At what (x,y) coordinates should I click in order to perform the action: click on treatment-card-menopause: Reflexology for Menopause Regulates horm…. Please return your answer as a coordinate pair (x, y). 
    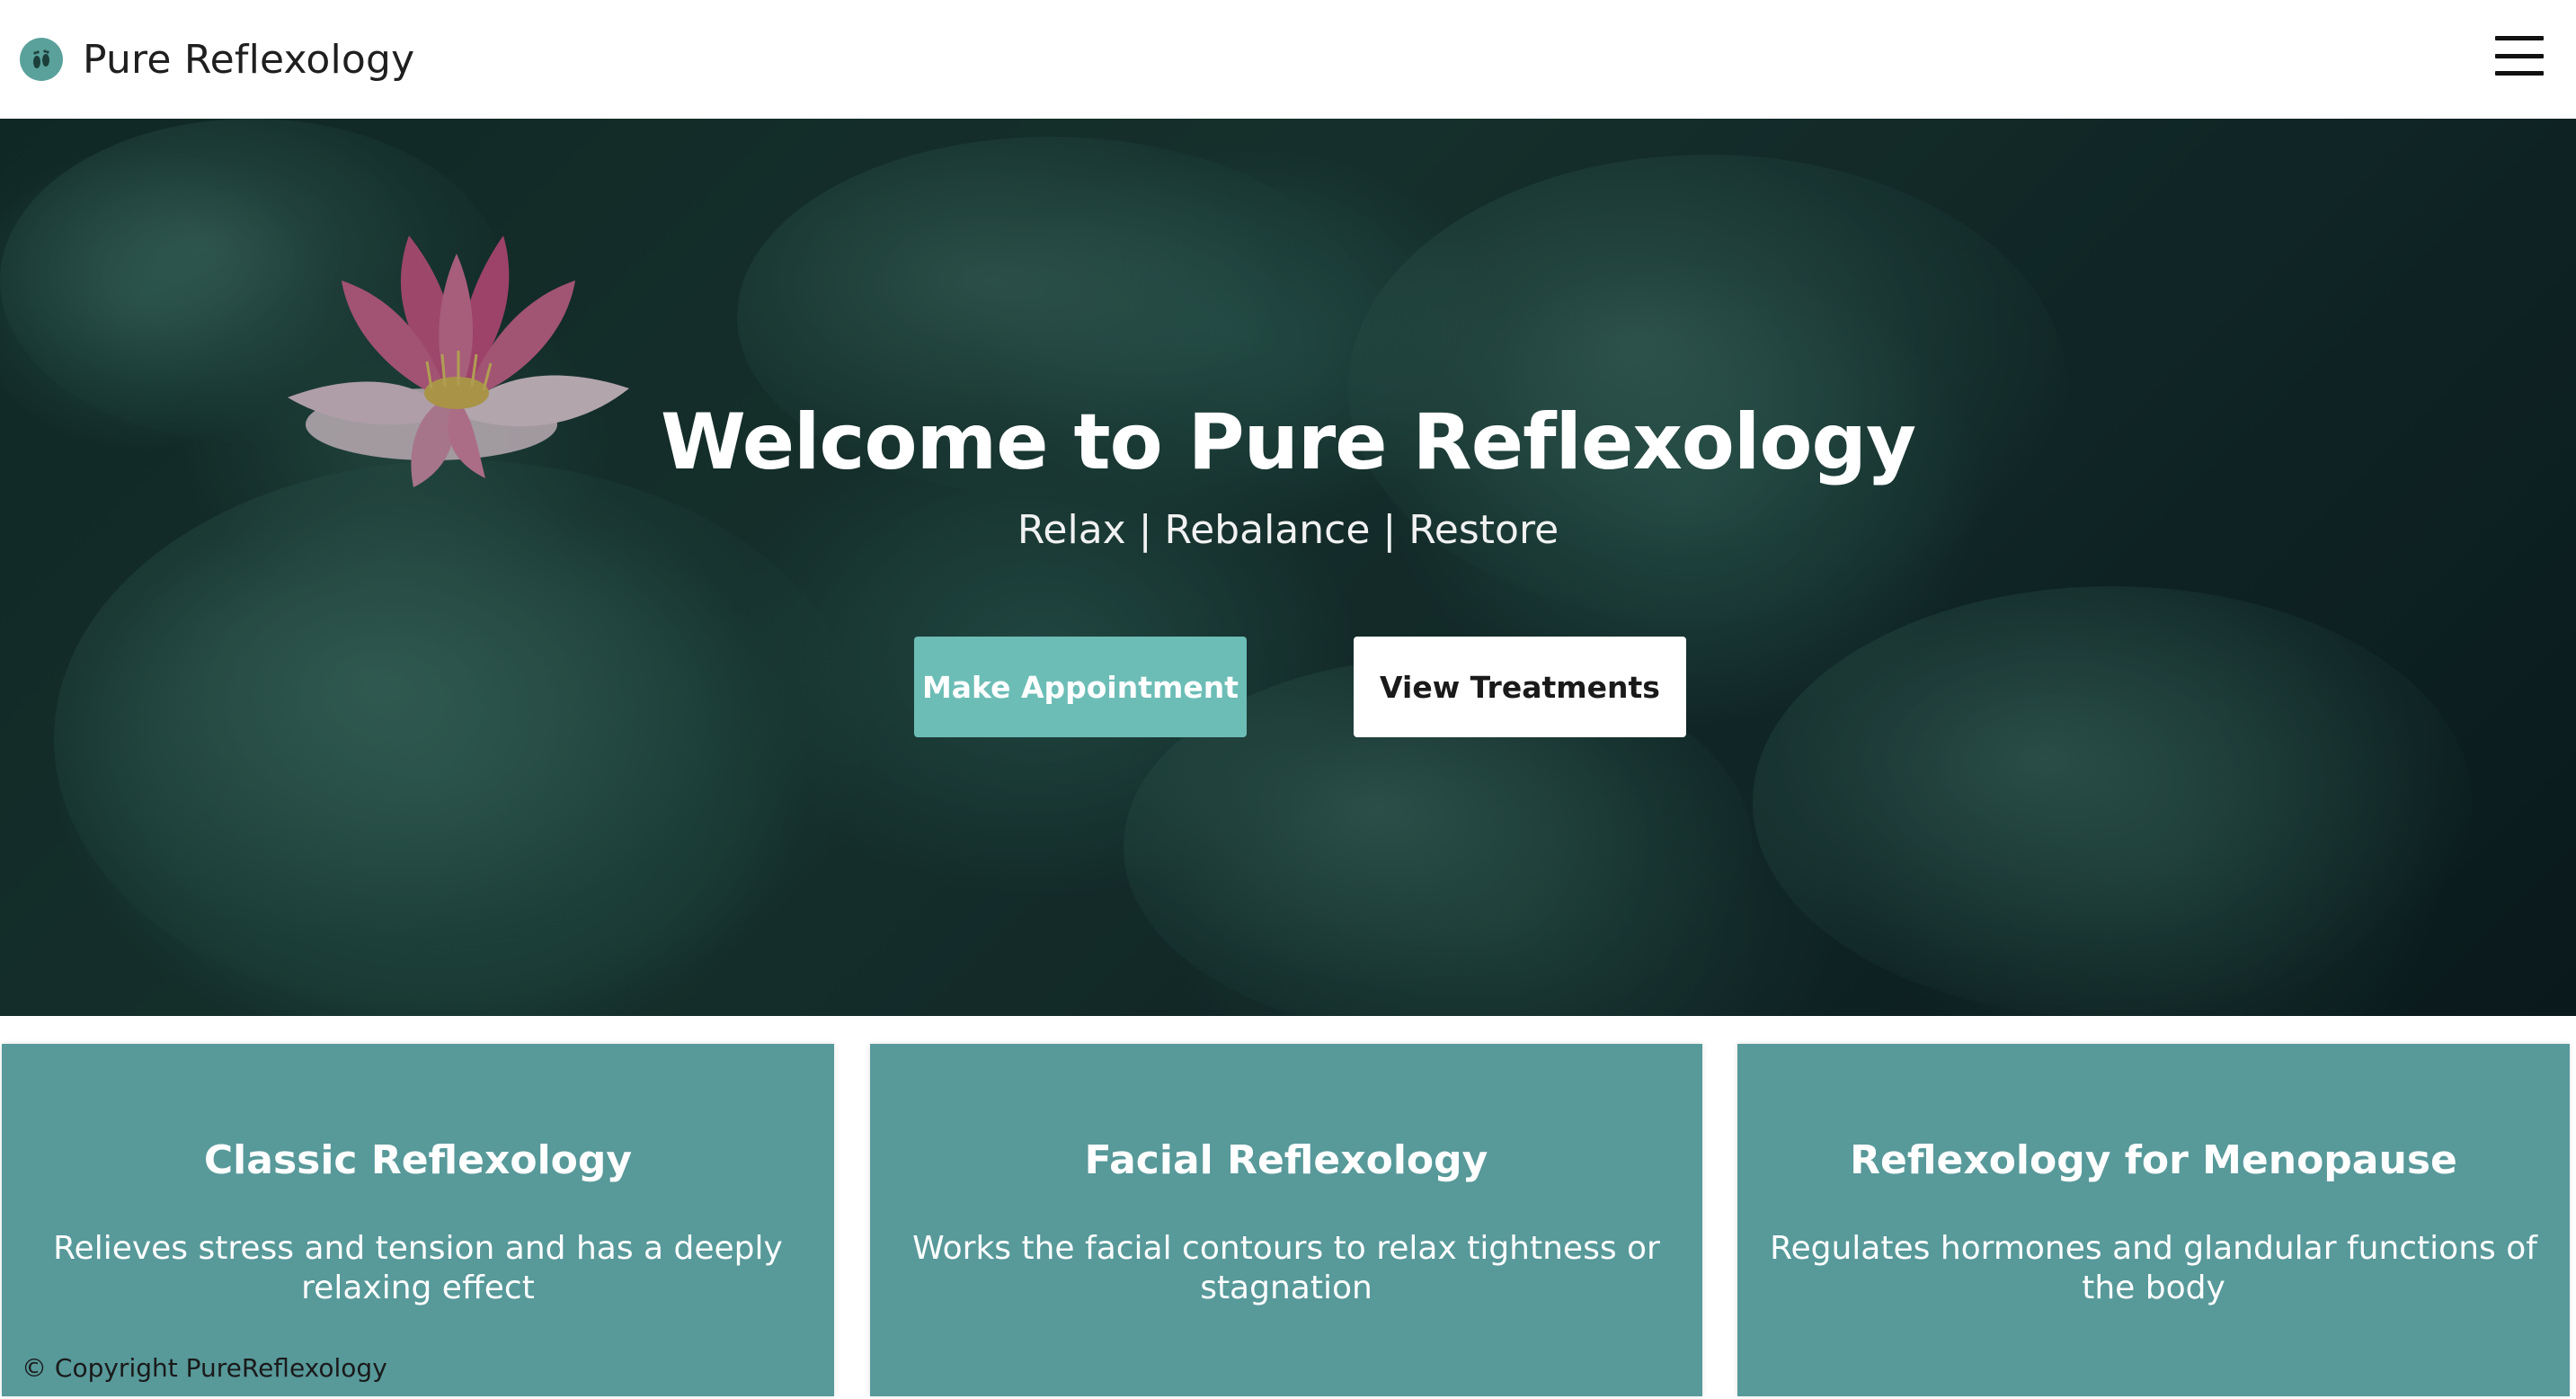
    Looking at the image, I should click on (2153, 1220).